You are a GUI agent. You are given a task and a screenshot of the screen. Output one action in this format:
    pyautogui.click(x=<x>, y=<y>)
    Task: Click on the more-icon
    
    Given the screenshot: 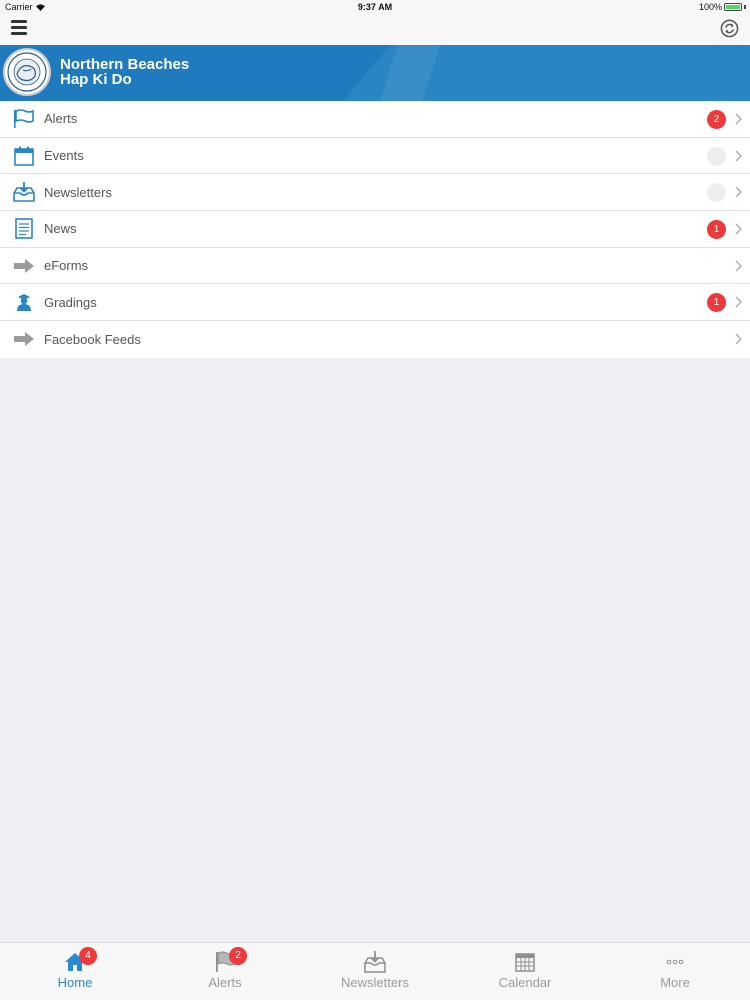 What is the action you would take?
    pyautogui.click(x=675, y=962)
    